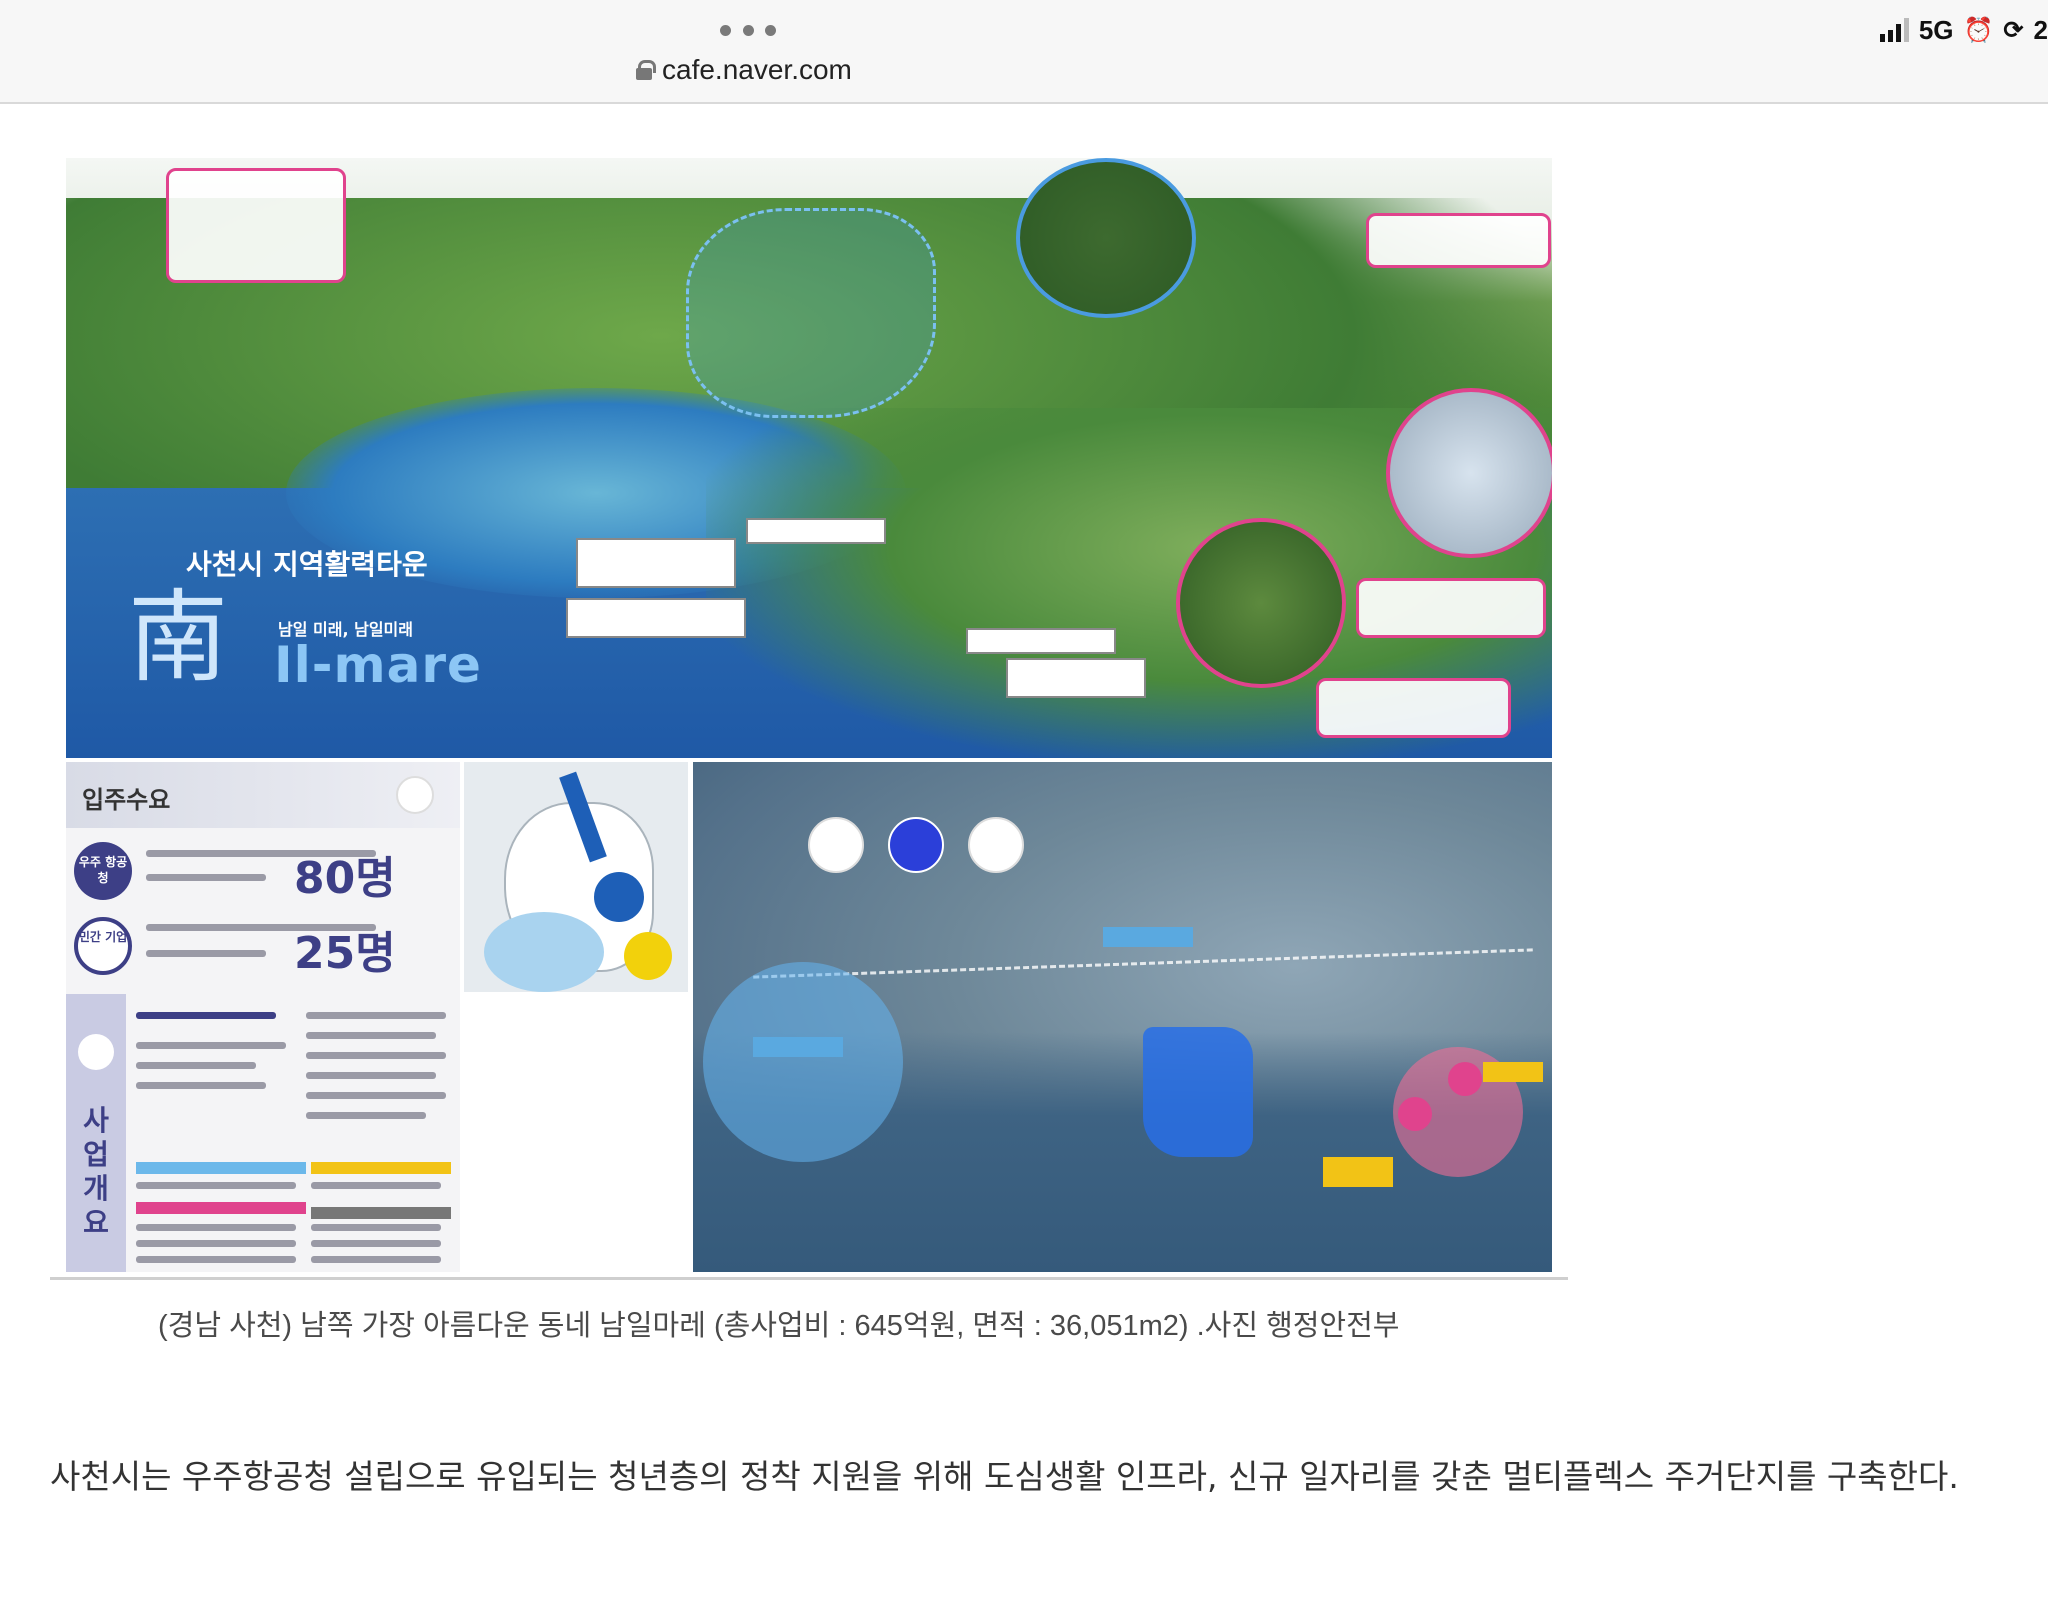  I want to click on satellite-map, so click(1122, 1017).